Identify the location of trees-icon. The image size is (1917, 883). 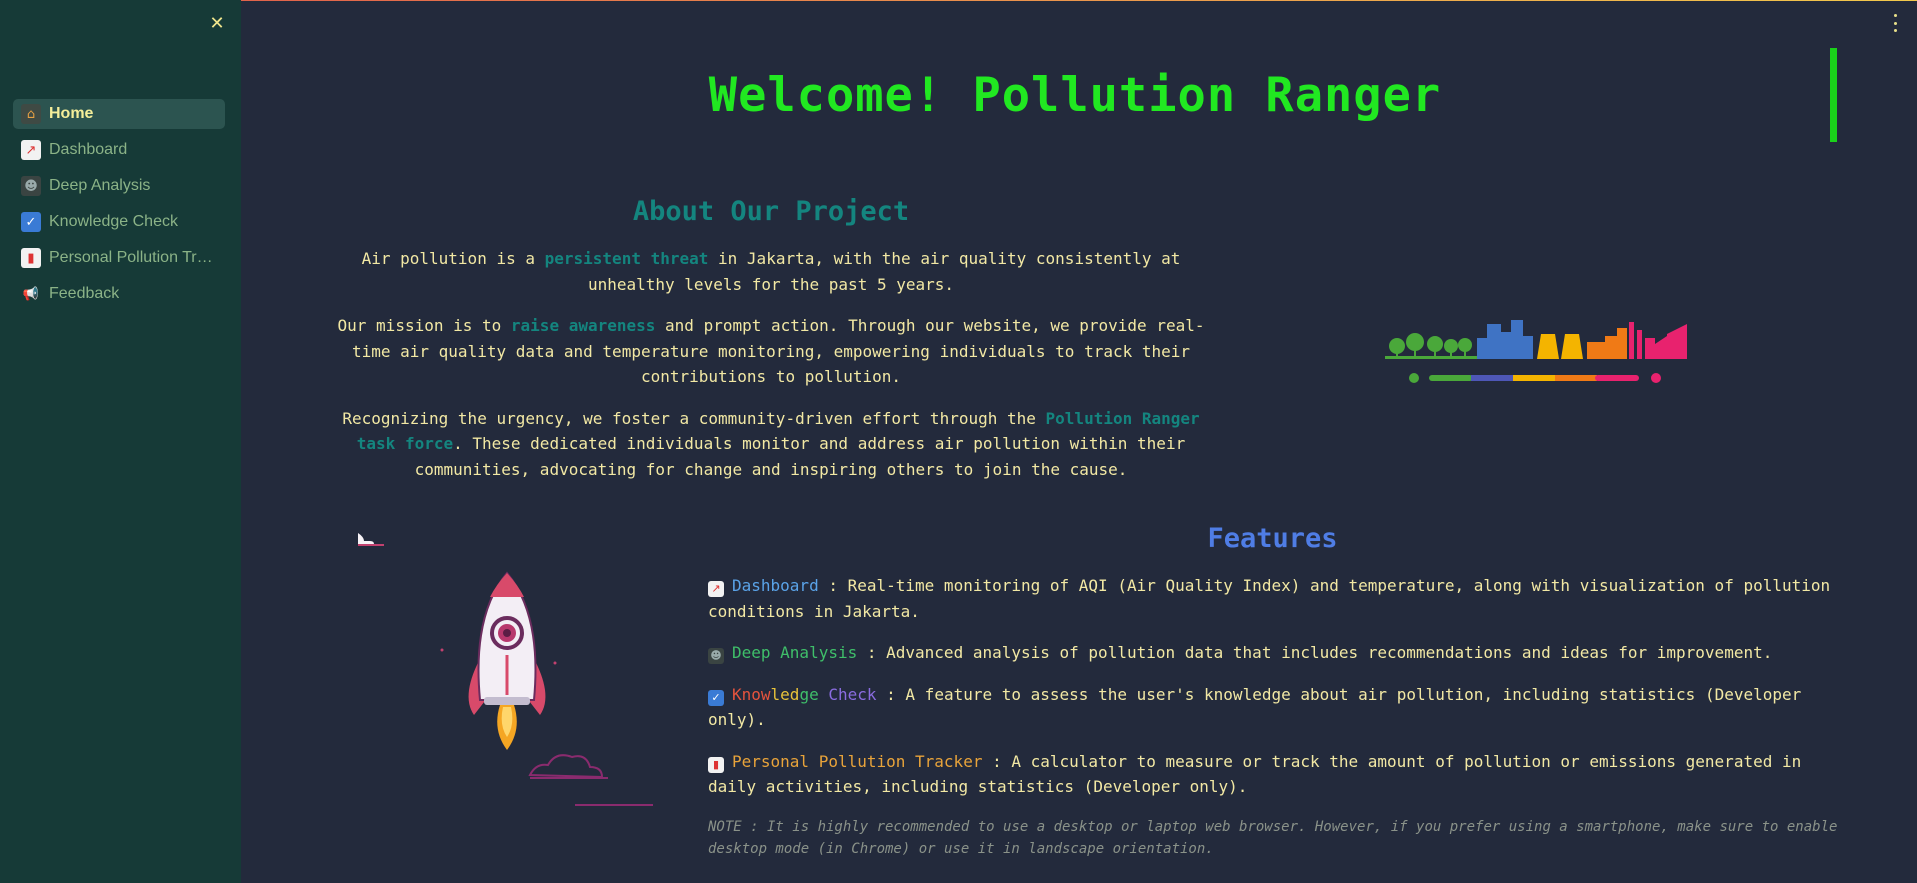
(1435, 346).